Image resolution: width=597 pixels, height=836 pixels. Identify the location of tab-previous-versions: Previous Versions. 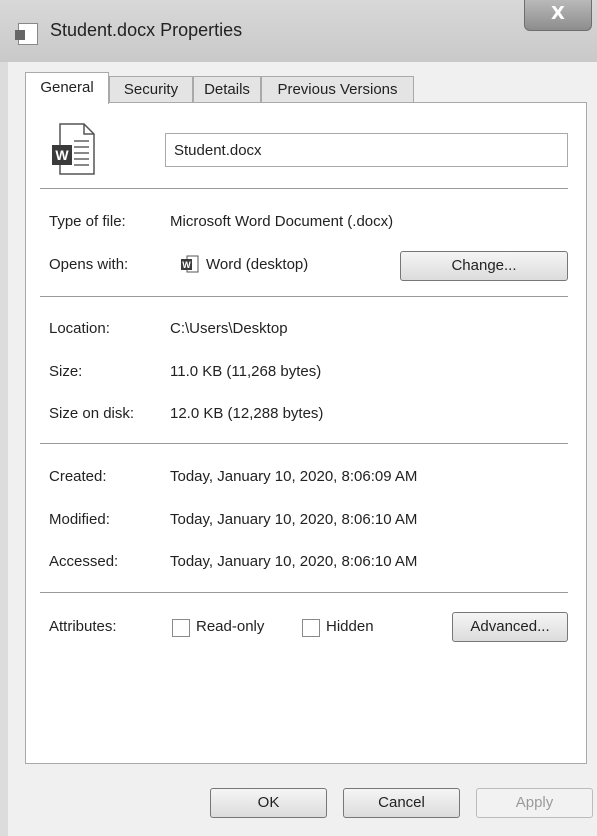
(337, 89).